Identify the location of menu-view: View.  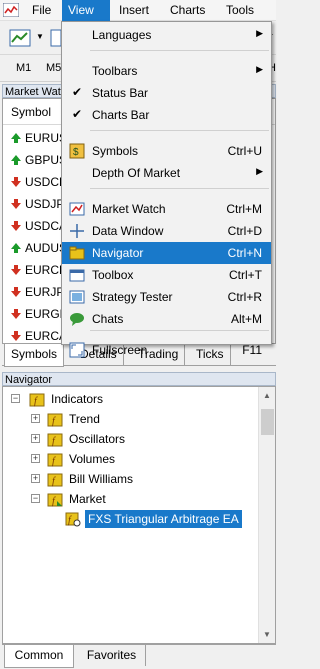
(86, 10).